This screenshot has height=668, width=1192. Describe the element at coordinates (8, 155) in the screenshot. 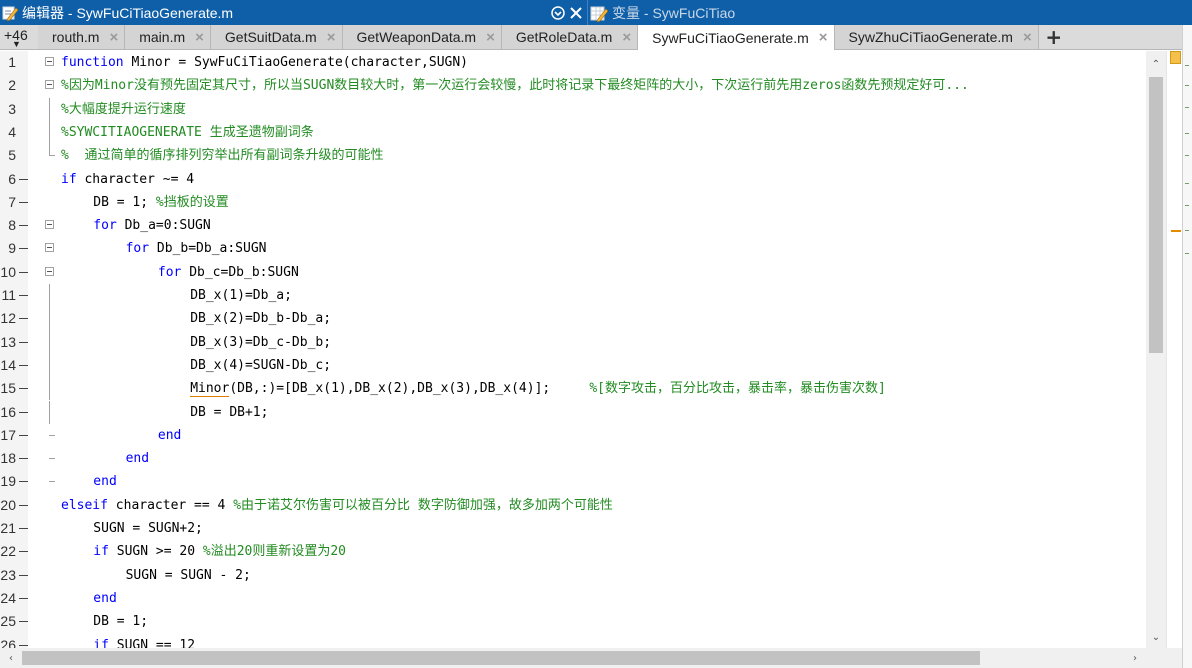

I see `line-number: 5` at that location.